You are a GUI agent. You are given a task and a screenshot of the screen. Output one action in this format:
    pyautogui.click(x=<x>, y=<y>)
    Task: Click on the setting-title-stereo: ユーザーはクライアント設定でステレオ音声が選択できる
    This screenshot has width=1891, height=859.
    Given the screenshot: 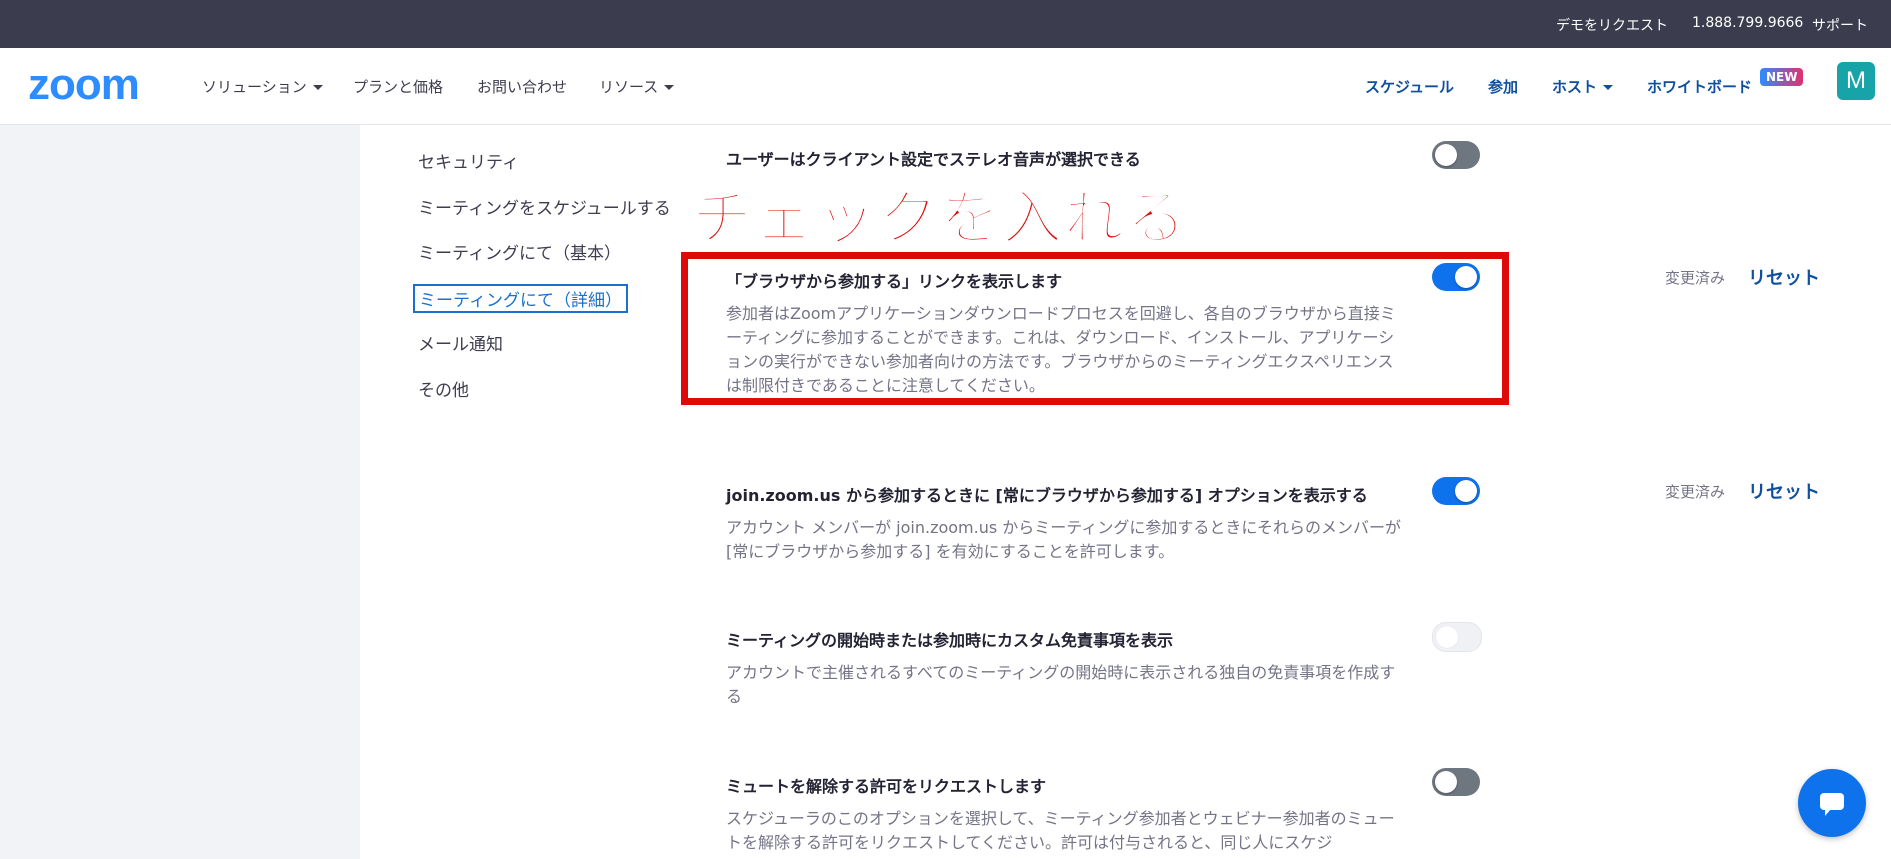 What is the action you would take?
    pyautogui.click(x=933, y=159)
    